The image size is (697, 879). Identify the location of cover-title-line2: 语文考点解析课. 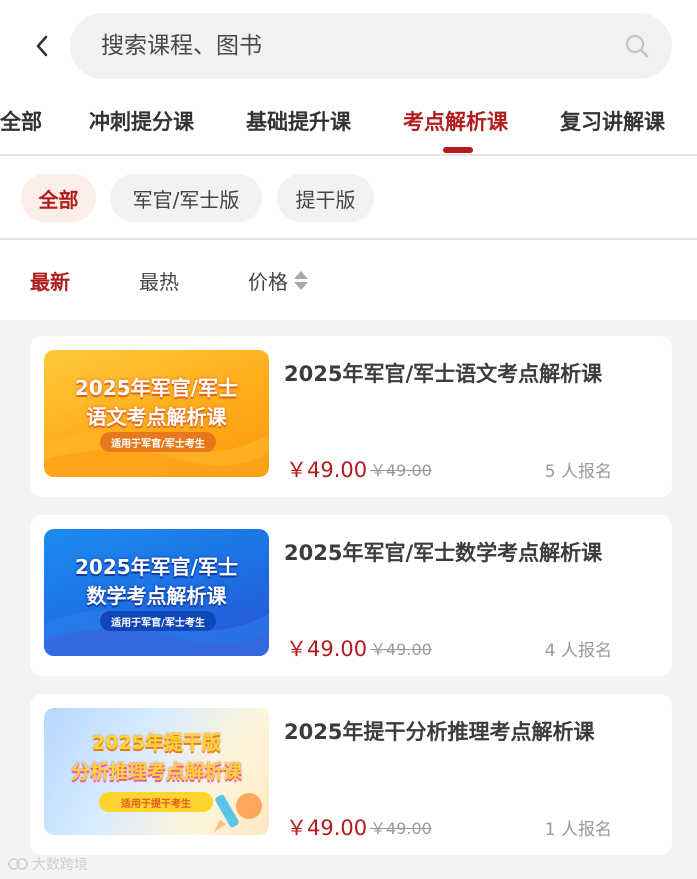
(156, 417).